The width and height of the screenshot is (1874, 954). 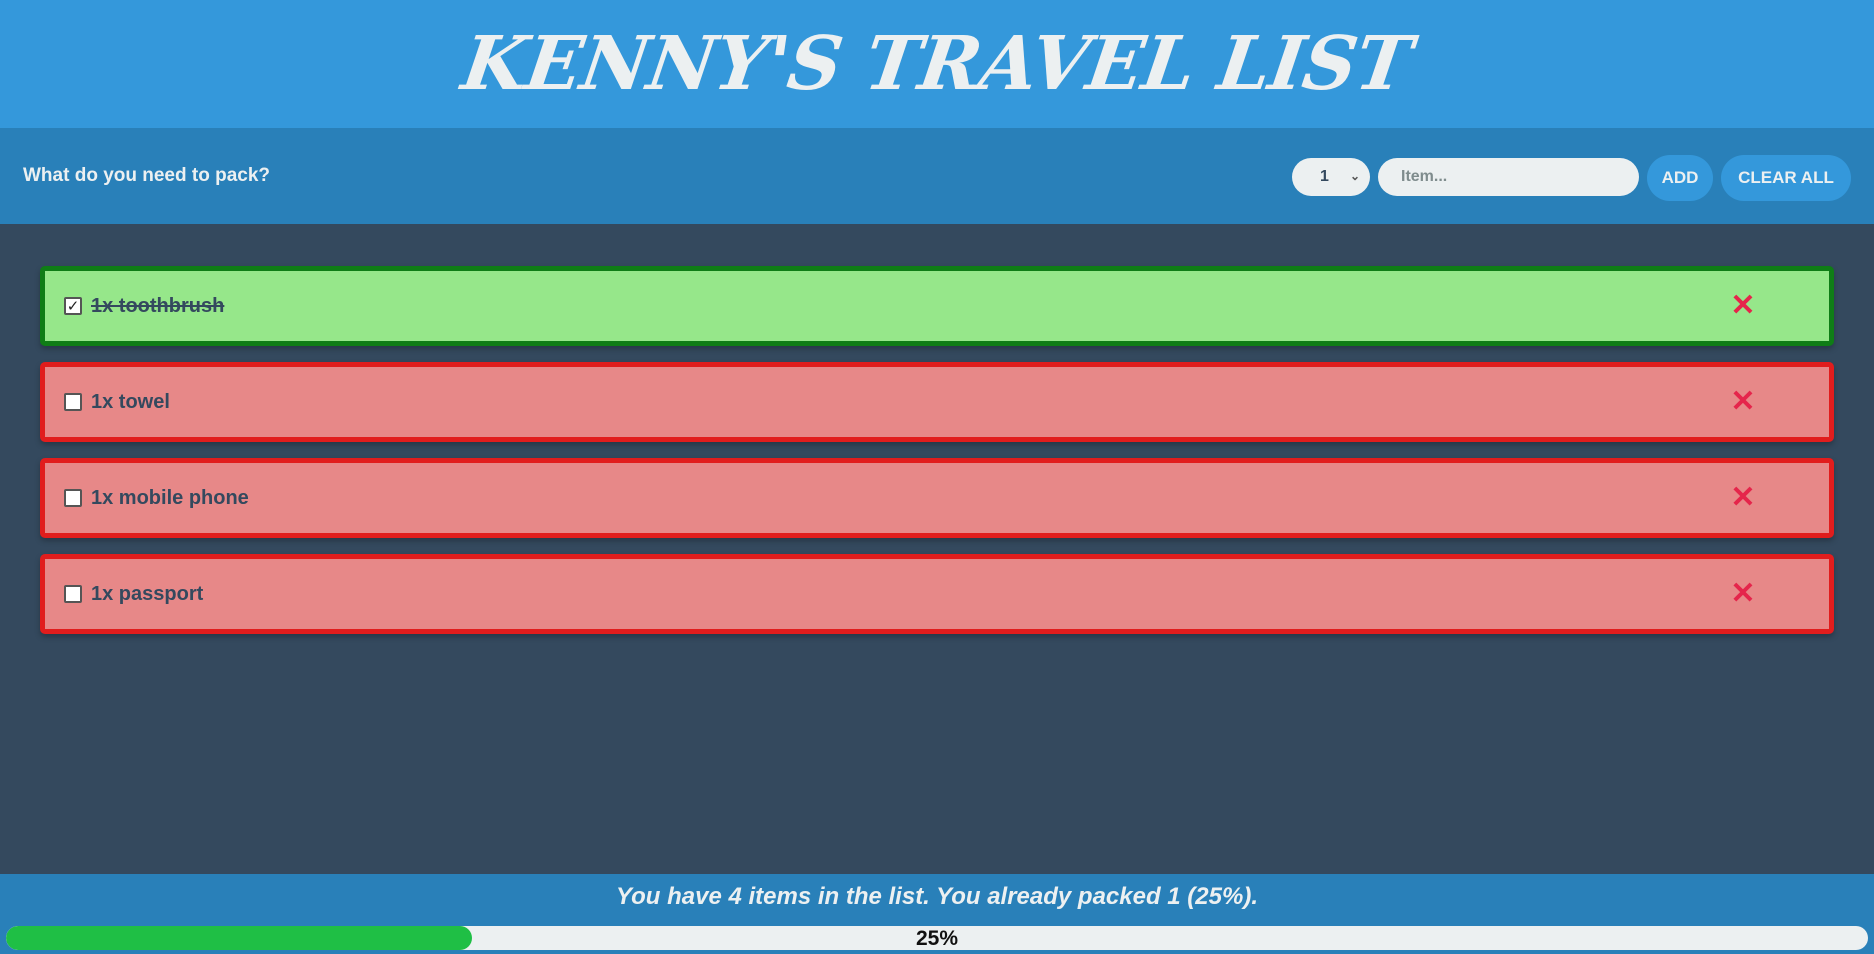 I want to click on list-item: ✓ 1x toothbrush ✕, so click(x=937, y=306).